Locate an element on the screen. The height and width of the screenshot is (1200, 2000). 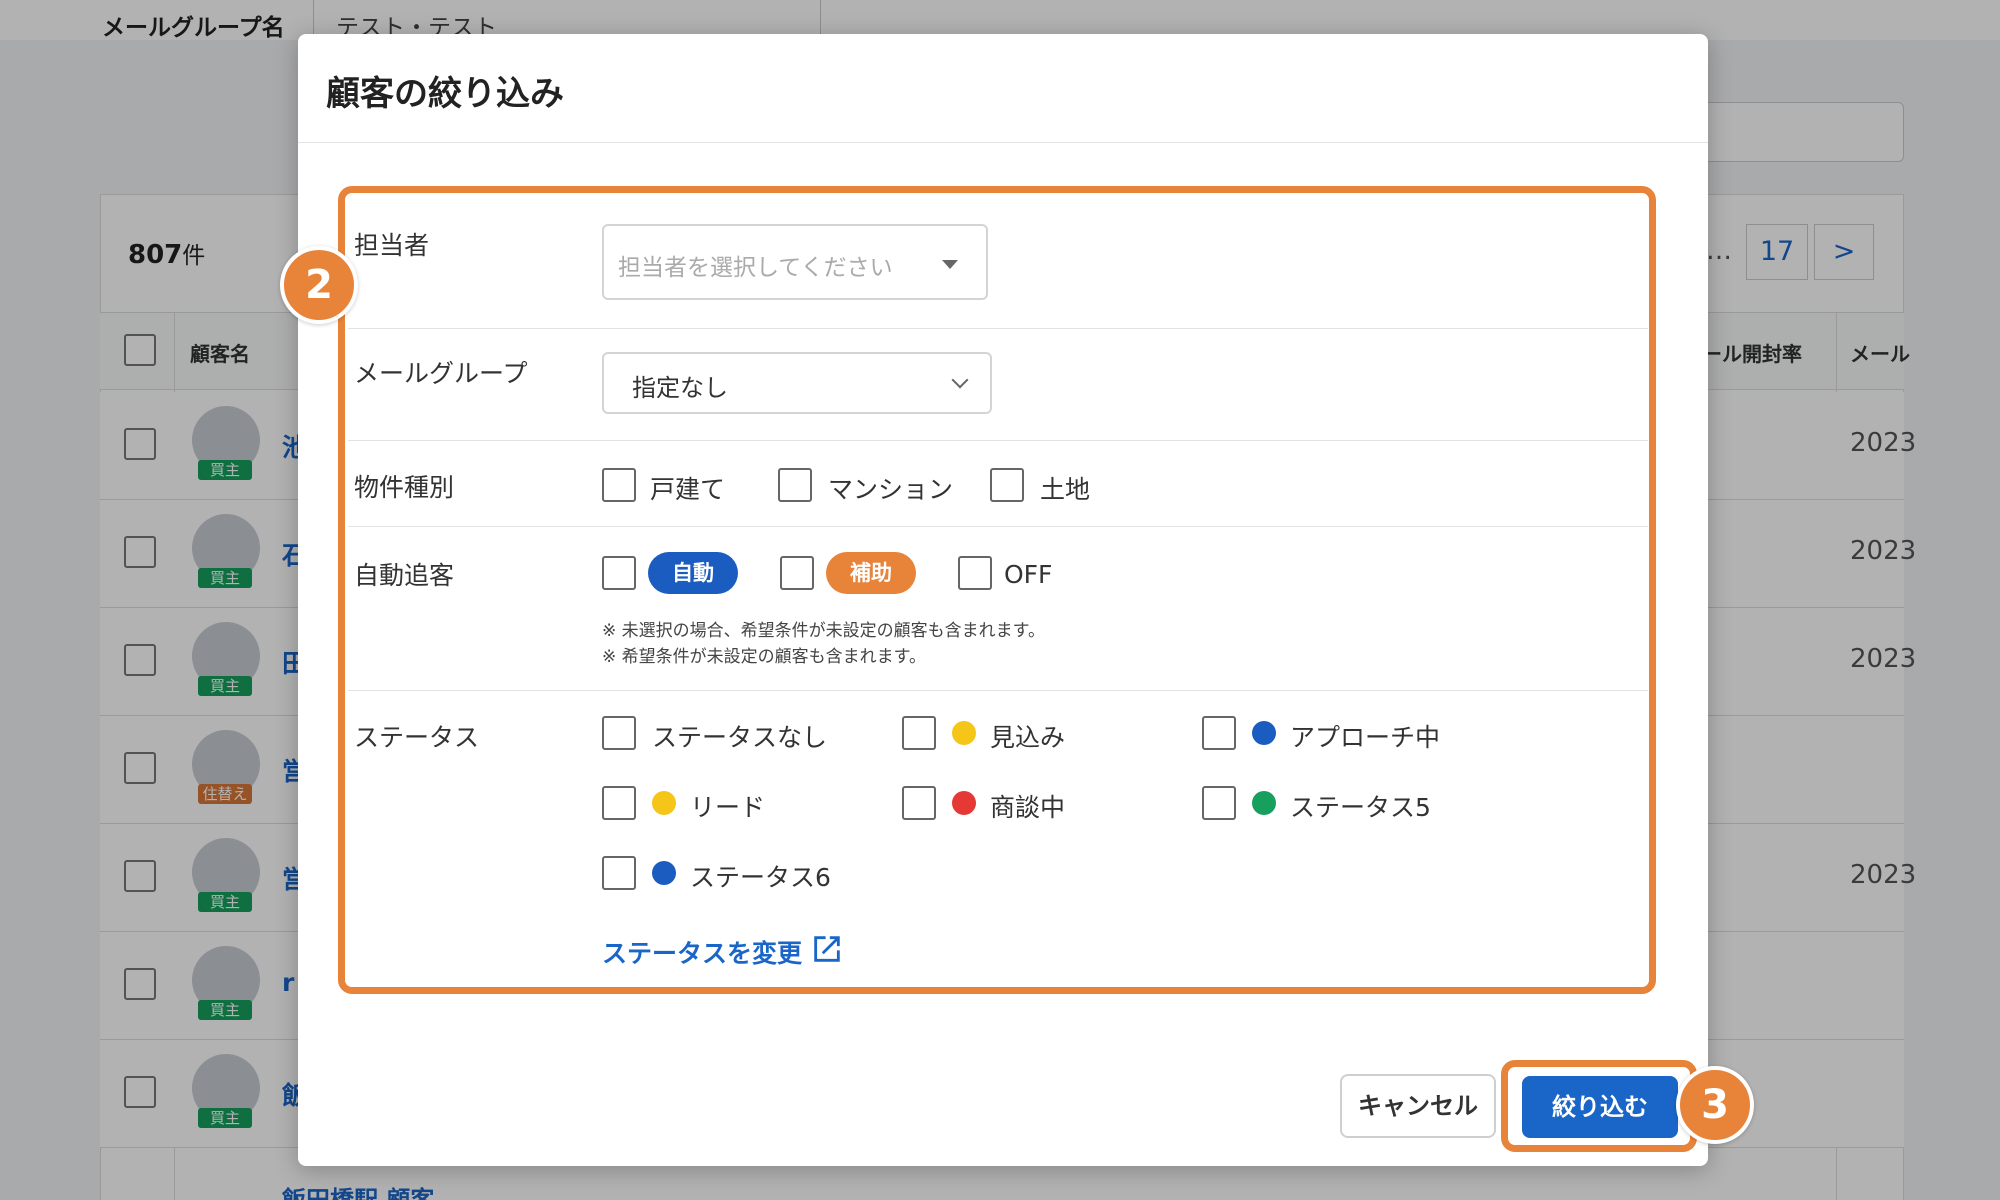
caret-down-icon is located at coordinates (950, 264).